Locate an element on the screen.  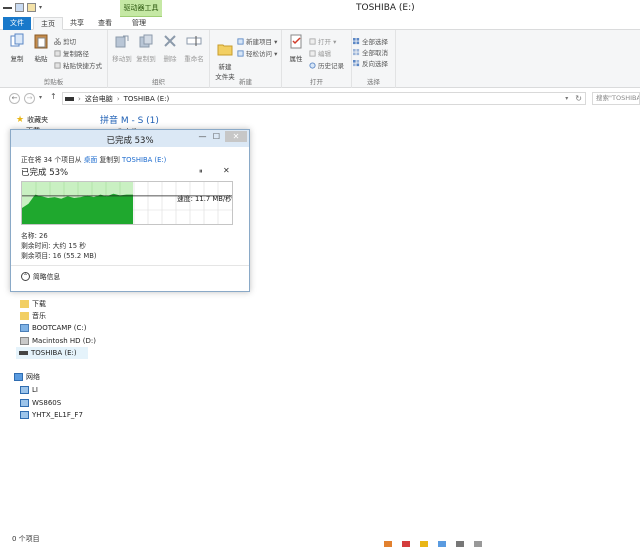
nav-toshiba-drive: TOSHIBA (E:) is located at coordinates (52, 353).